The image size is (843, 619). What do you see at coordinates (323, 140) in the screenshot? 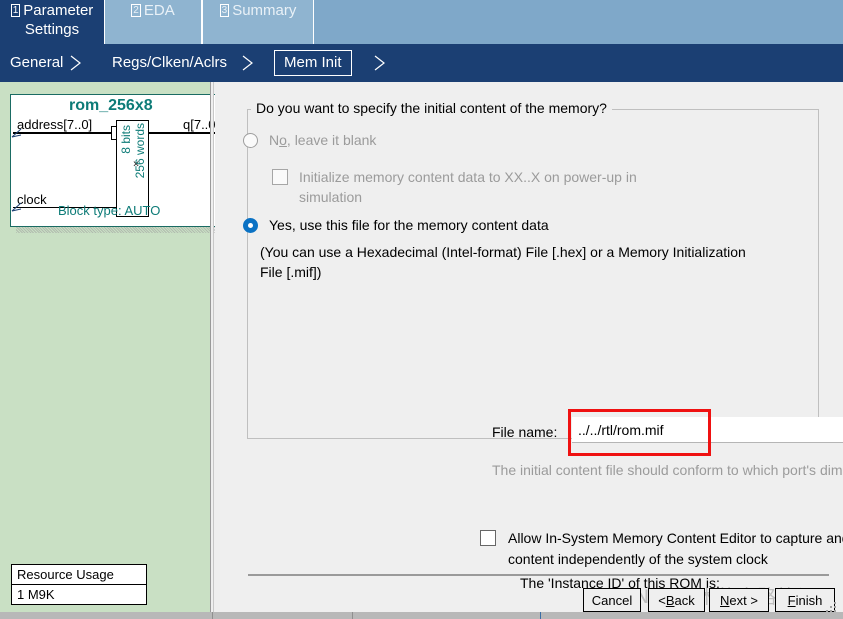
I see `radio-no-label: No, leave it blank` at bounding box center [323, 140].